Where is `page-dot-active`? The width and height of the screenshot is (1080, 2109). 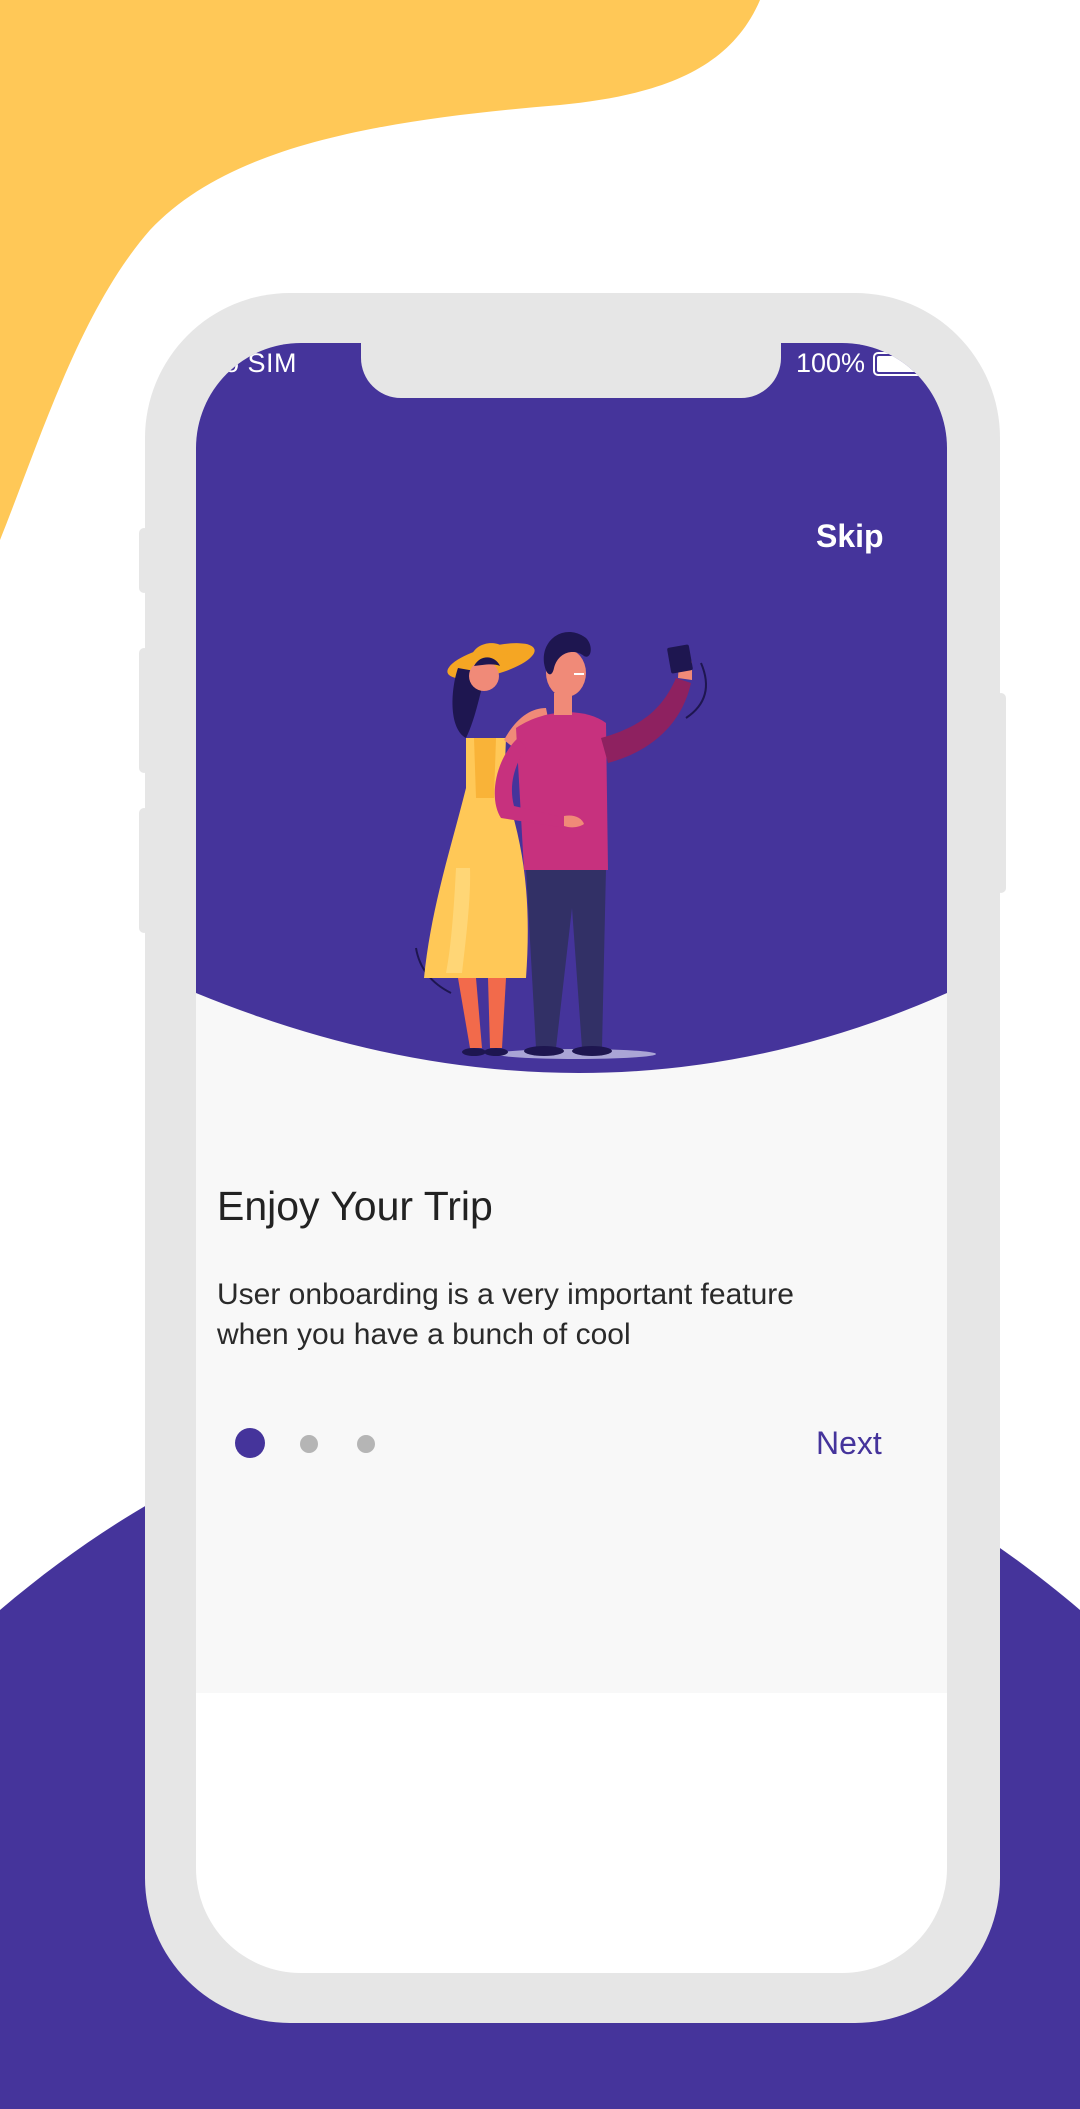 page-dot-active is located at coordinates (250, 1443).